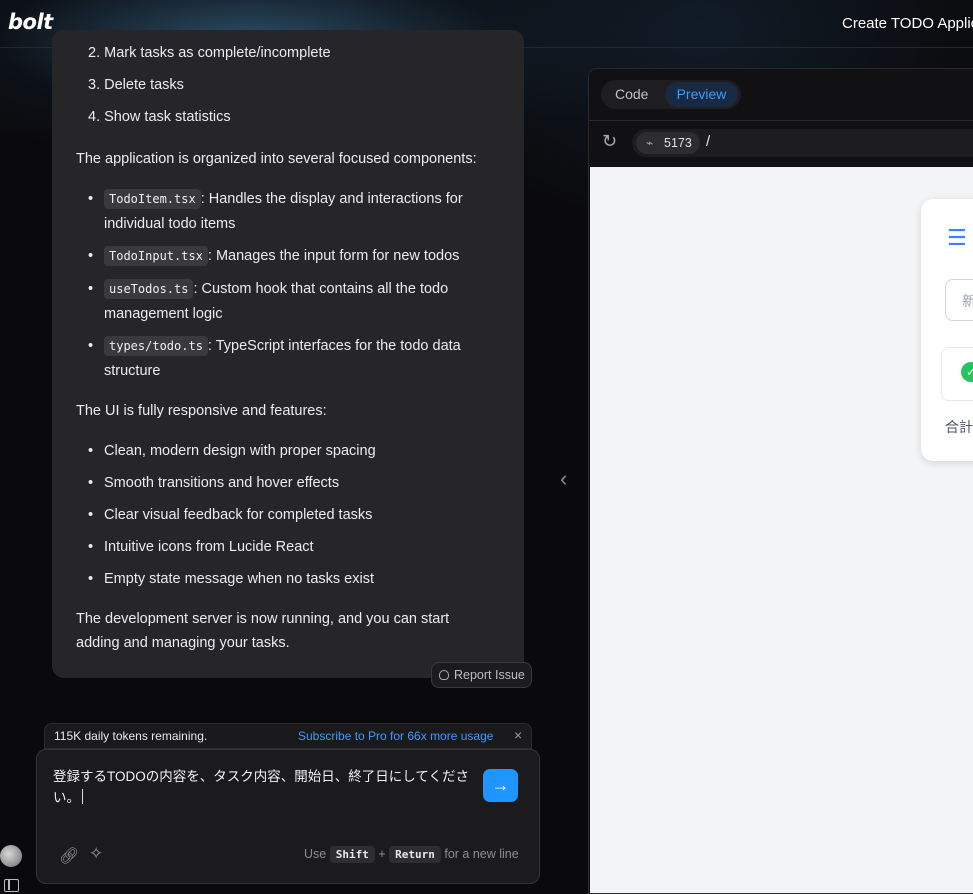 This screenshot has height=894, width=973. I want to click on avatar, so click(11, 856).